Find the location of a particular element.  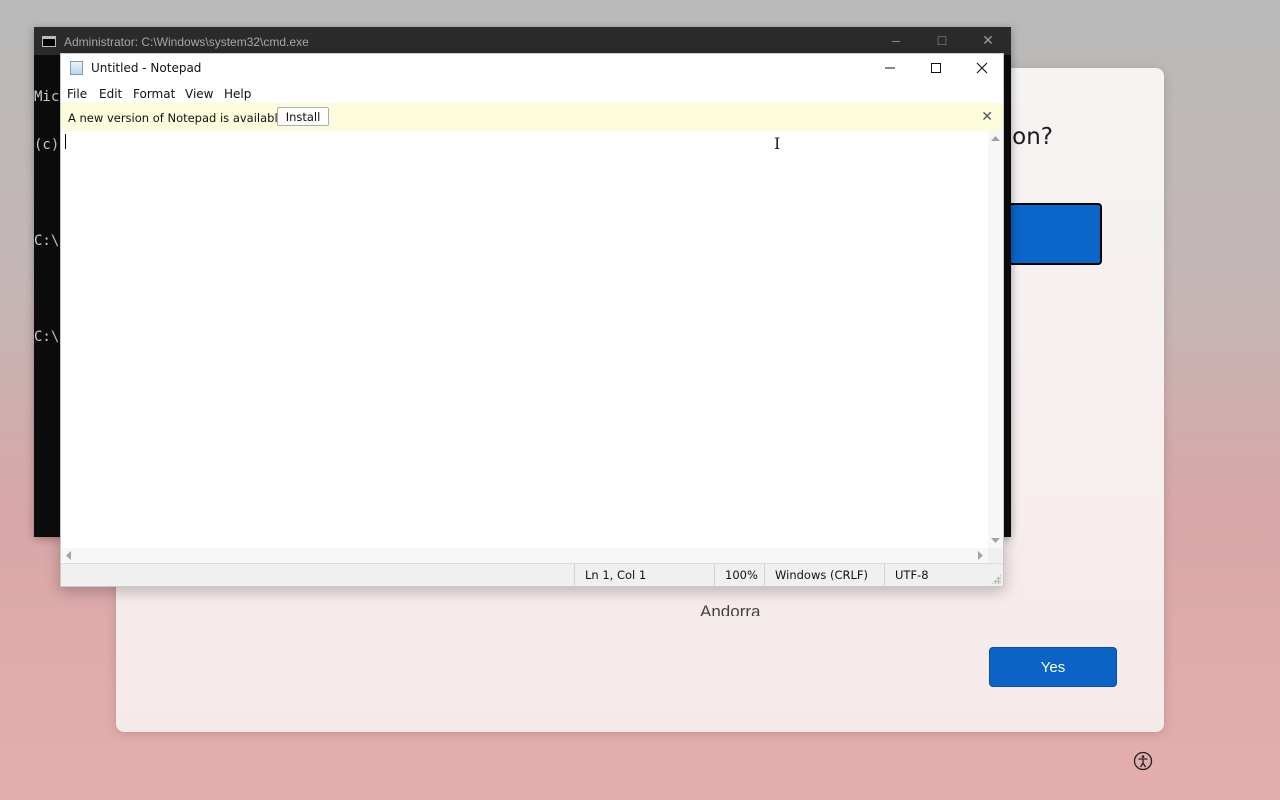

ibeam-cursor-icon: I is located at coordinates (777, 143).